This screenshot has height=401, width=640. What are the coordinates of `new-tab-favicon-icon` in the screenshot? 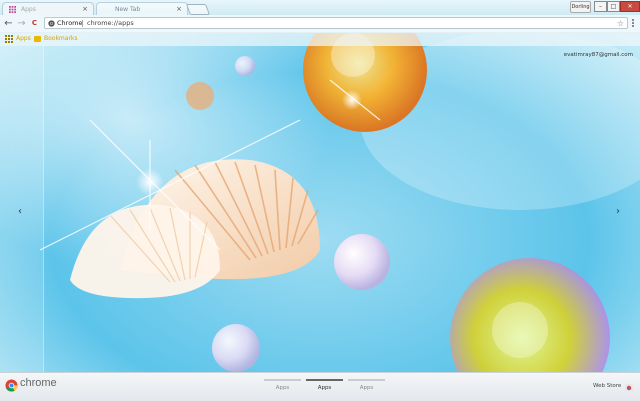 It's located at (106, 9).